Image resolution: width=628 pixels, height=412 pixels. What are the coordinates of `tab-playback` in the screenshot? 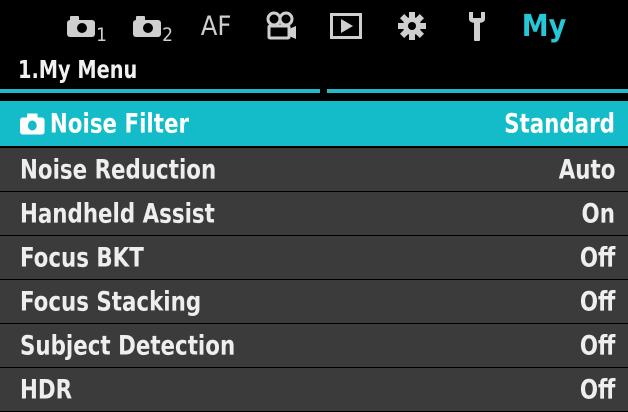 It's located at (346, 26).